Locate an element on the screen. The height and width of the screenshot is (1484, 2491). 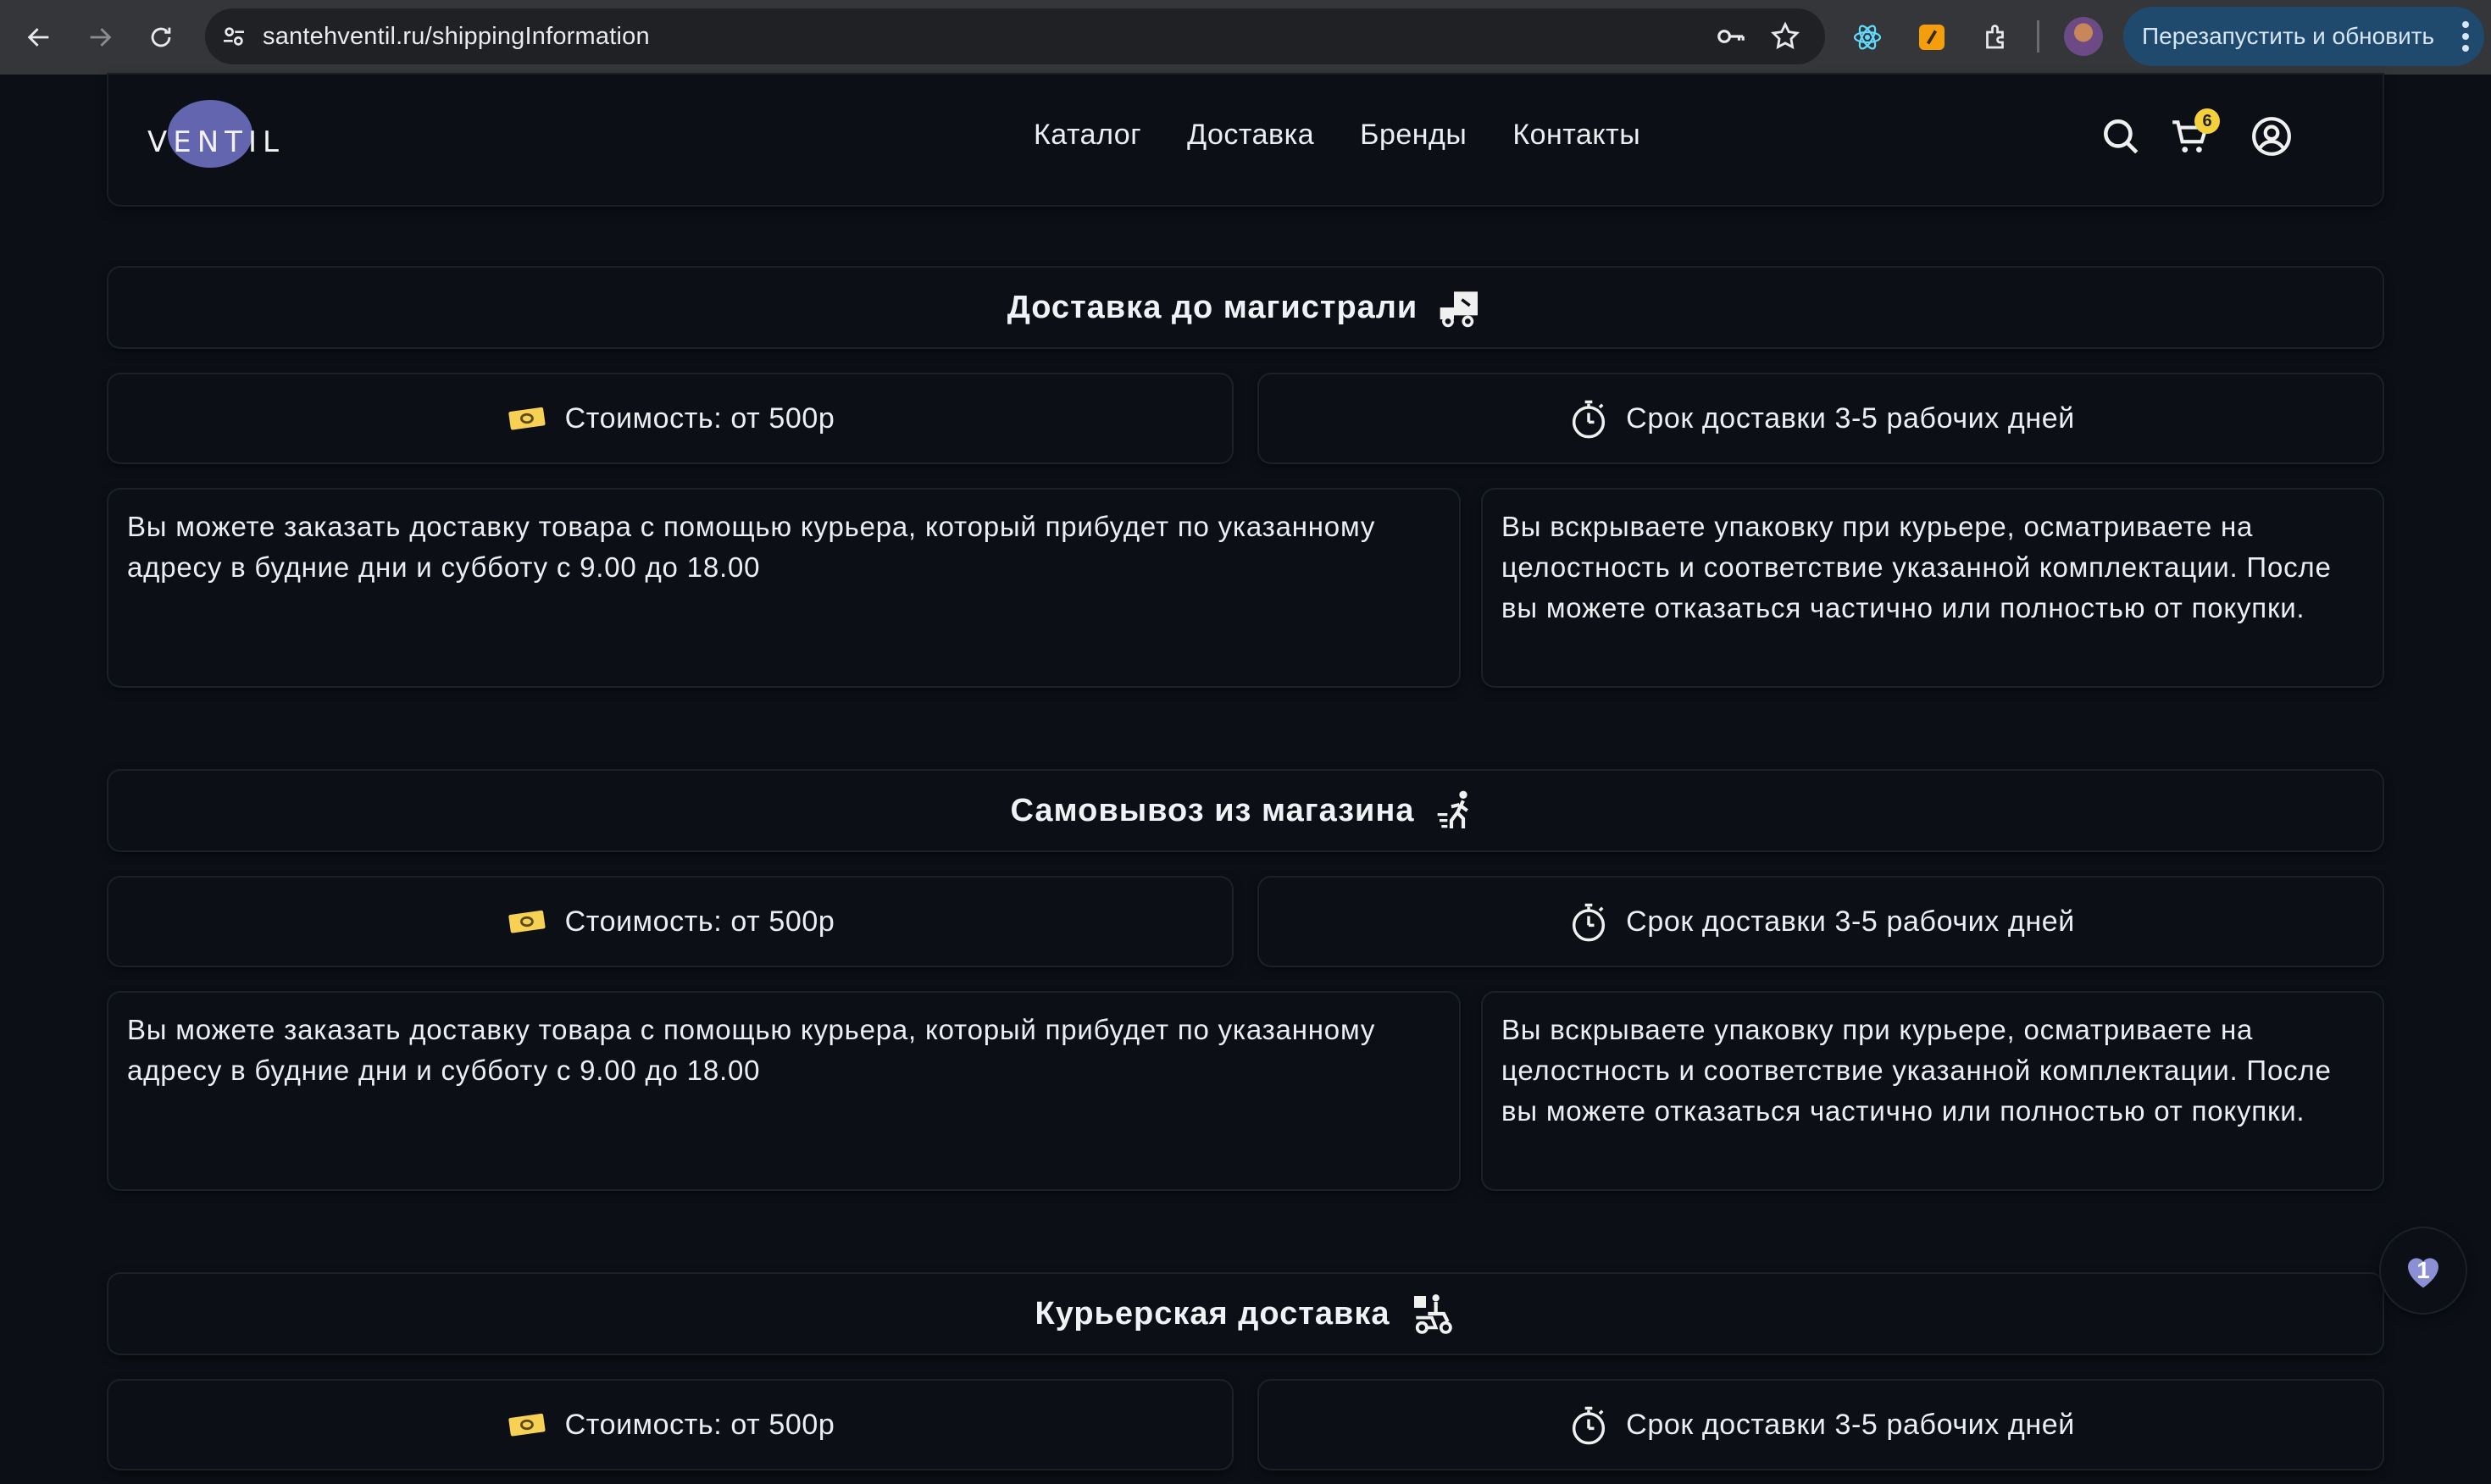
section-title: Доставка до магистрали is located at coordinates (1212, 307).